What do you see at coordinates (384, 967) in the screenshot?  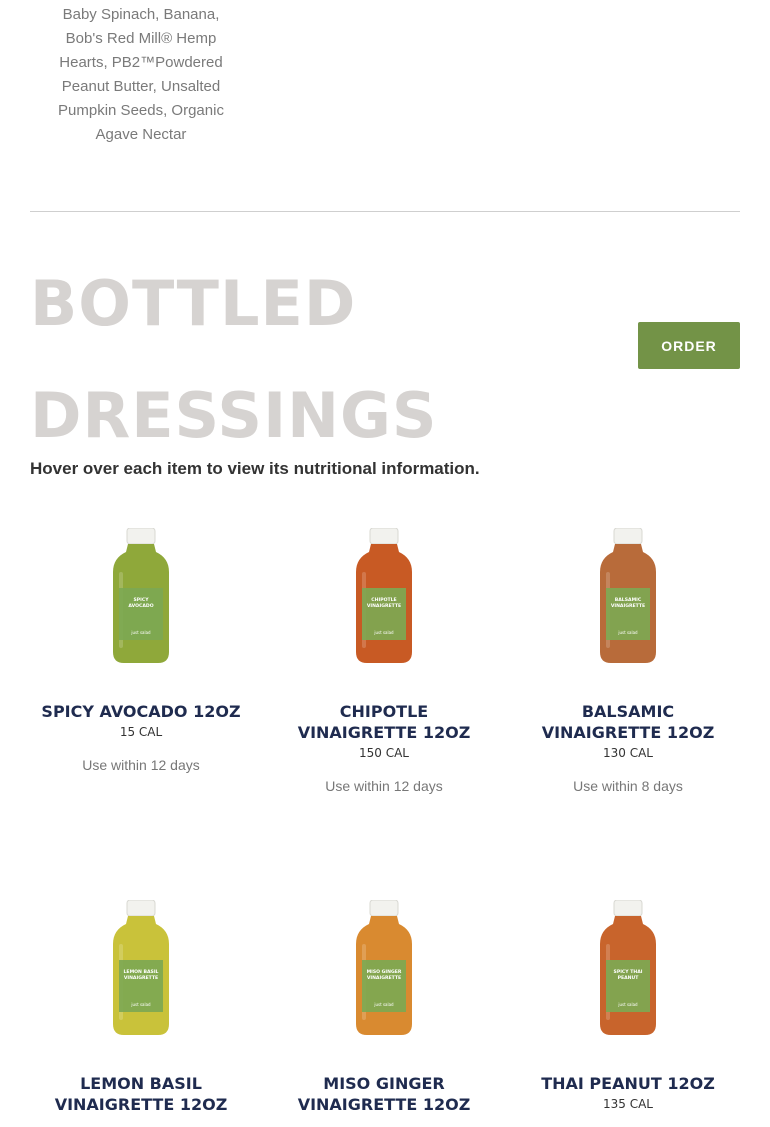 I see `bottle-icon: MISO GINGERVINAIGRETTE just salad` at bounding box center [384, 967].